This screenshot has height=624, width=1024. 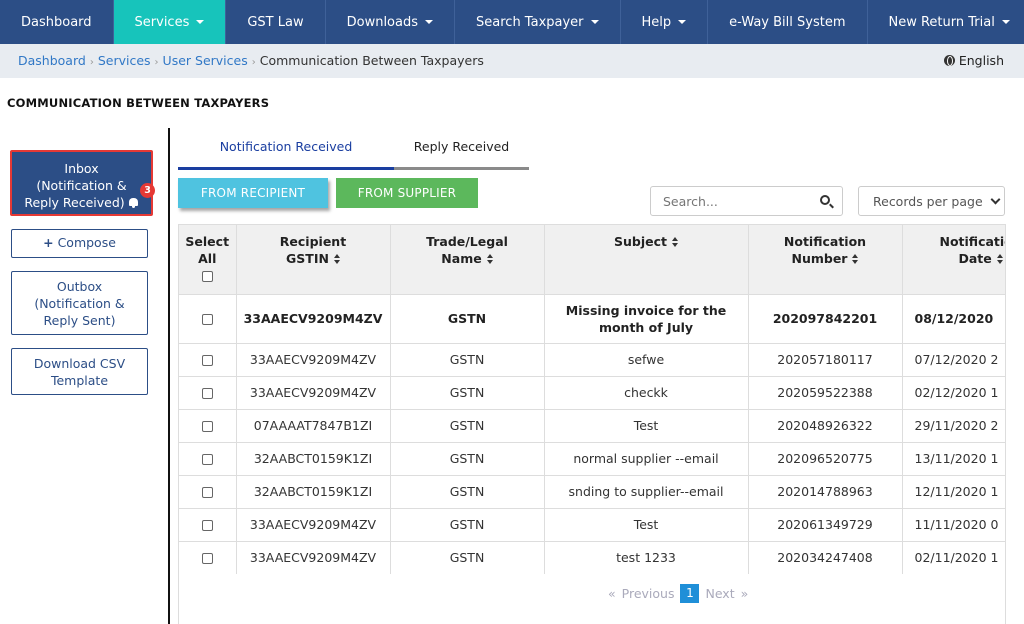 What do you see at coordinates (941, 22) in the screenshot?
I see `nav-label: New Return Trial` at bounding box center [941, 22].